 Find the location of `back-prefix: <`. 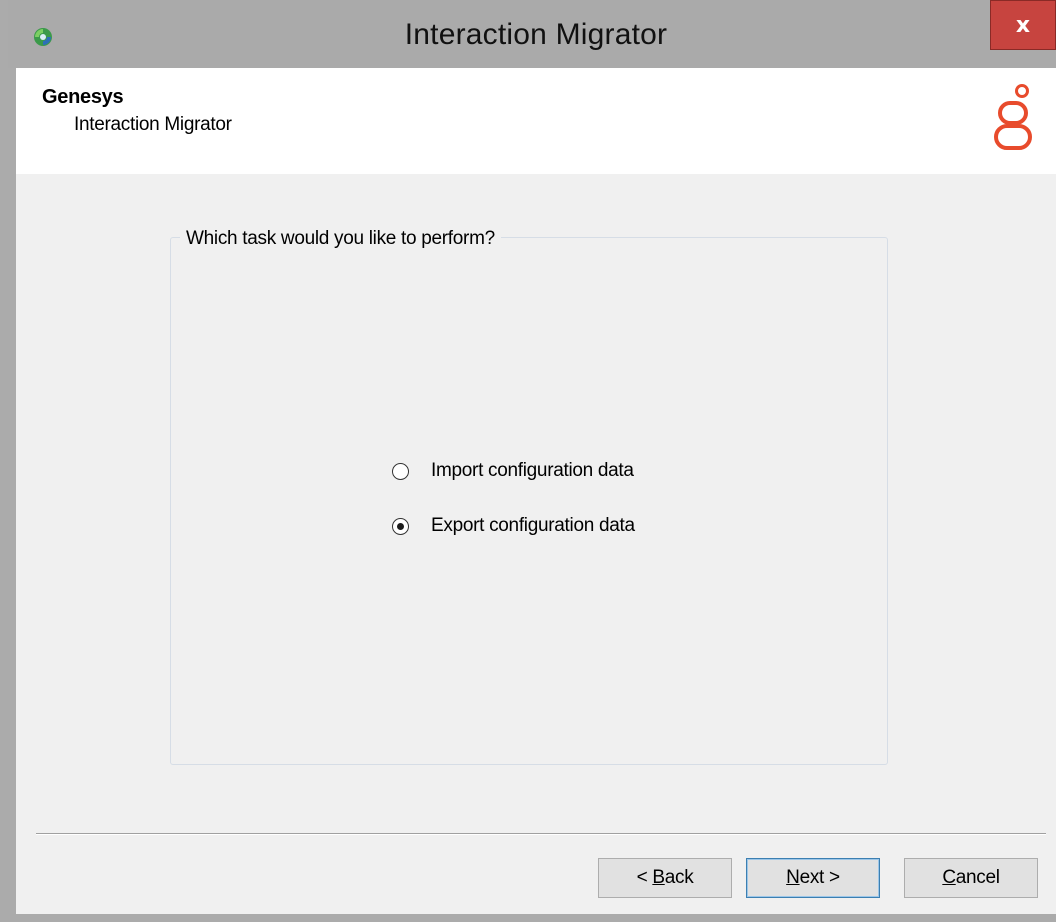

back-prefix: < is located at coordinates (644, 877).